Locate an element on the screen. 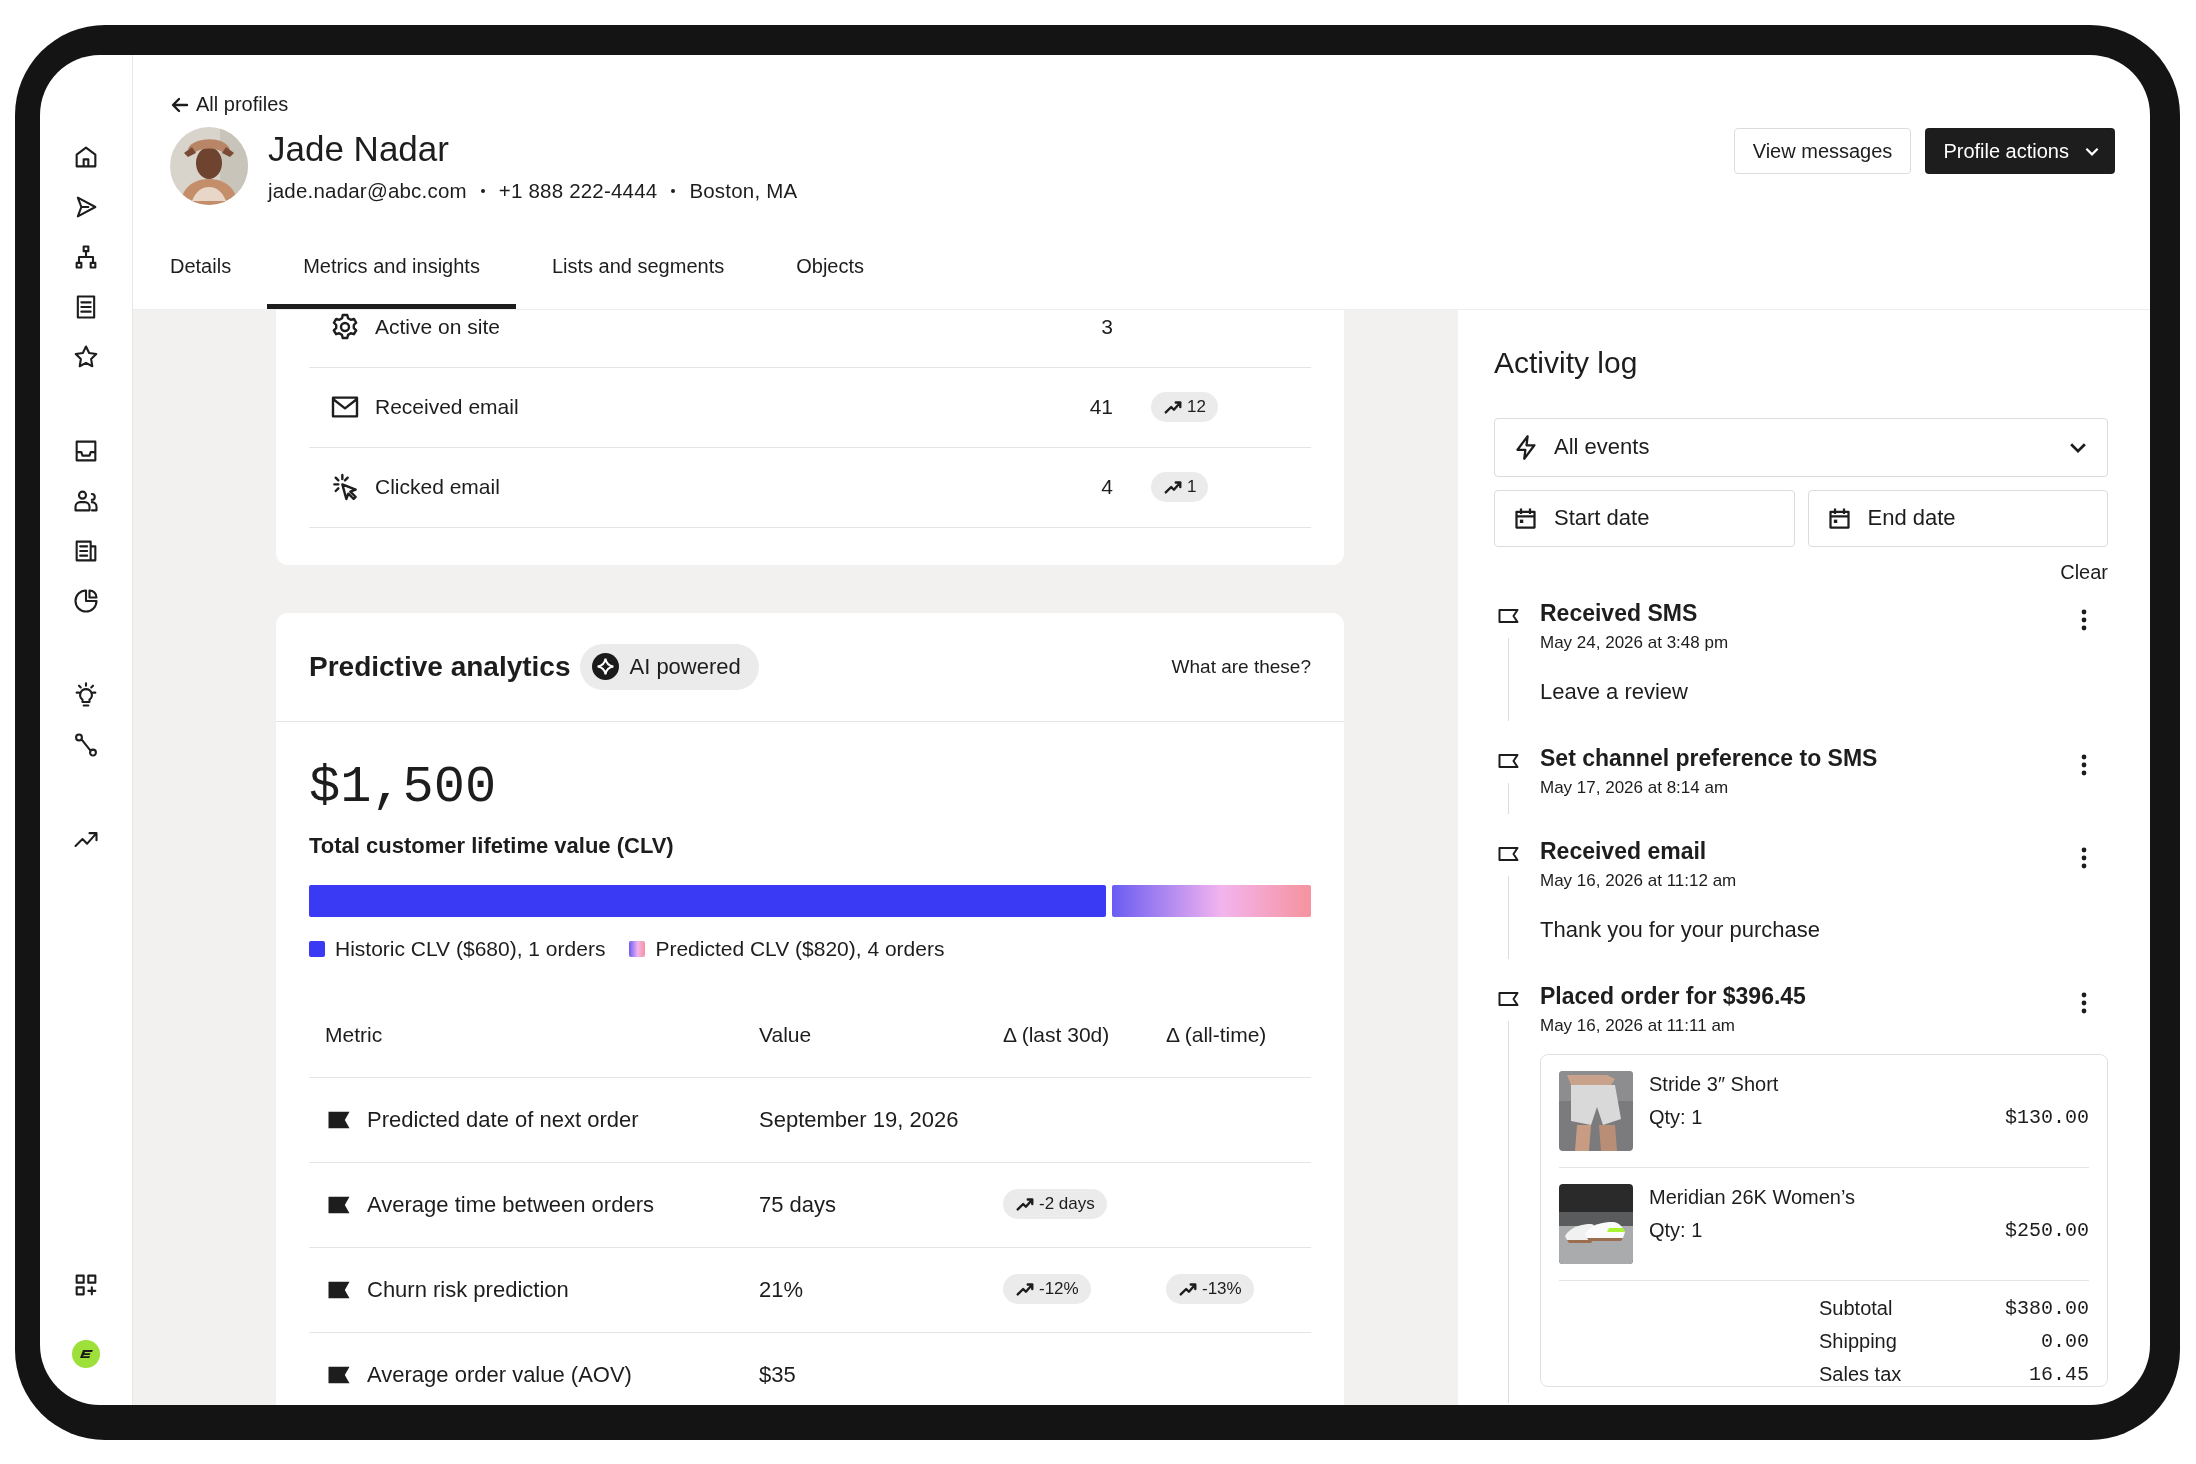 The image size is (2196, 1464). profile-actions-button: Profile actions is located at coordinates (2020, 151).